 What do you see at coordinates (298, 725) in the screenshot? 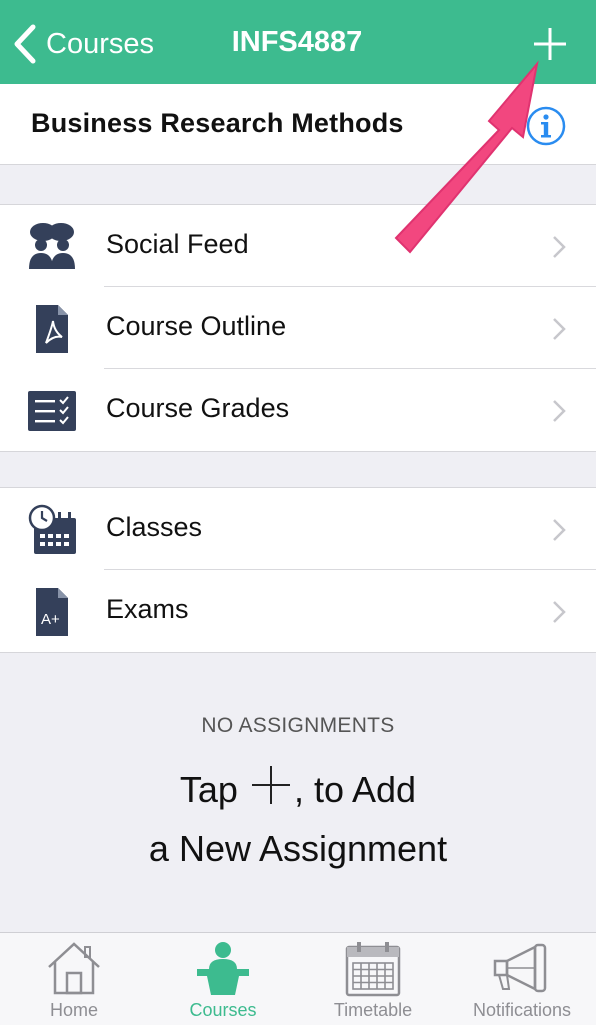
I see `no-assignments-heading: NO ASSIGNMENTS` at bounding box center [298, 725].